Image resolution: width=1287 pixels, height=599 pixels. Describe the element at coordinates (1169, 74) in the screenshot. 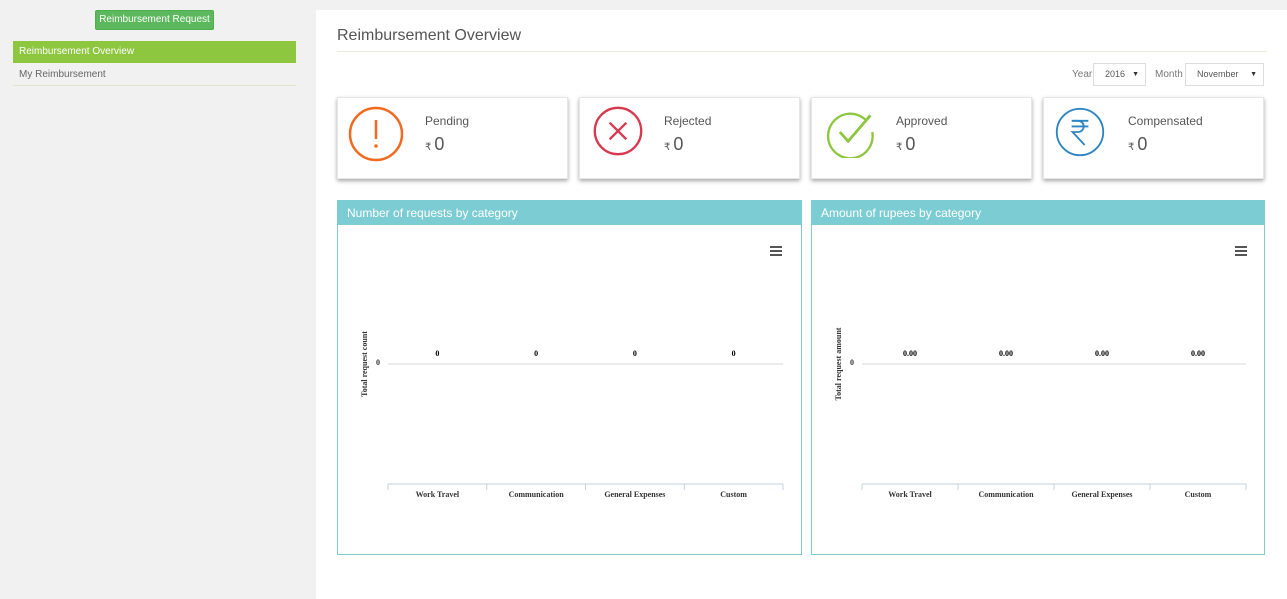

I see `month-label: Month` at that location.